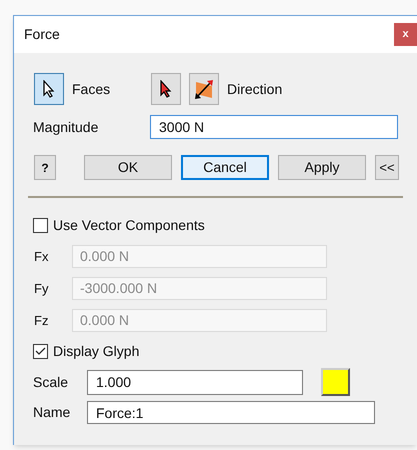  I want to click on component-label: Fz, so click(42, 321).